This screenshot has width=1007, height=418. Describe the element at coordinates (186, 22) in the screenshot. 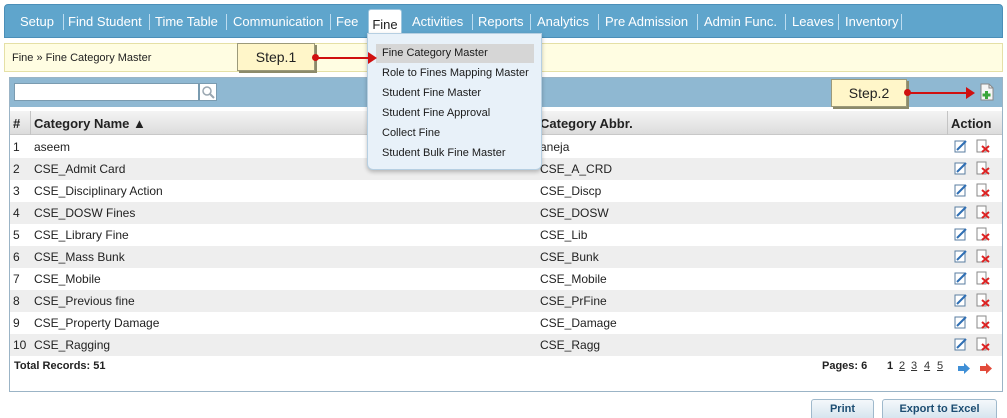

I see `nav-time-table: Time Table` at that location.